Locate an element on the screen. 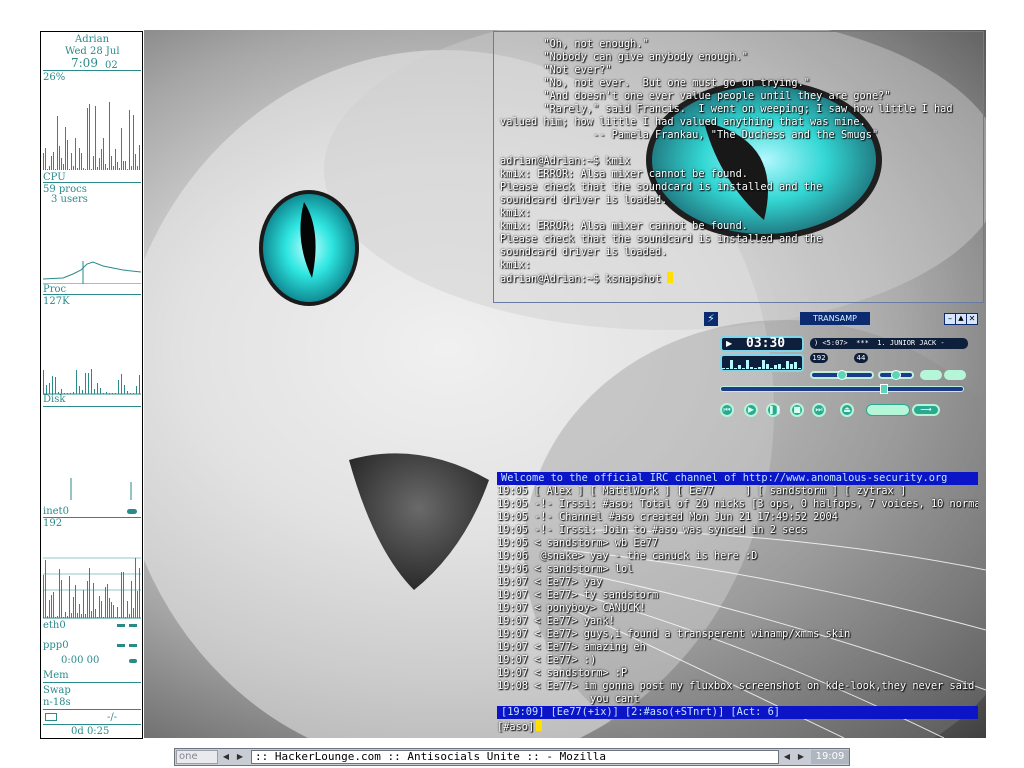 This screenshot has width=1024, height=768. window-prev-icon: ◀ is located at coordinates (787, 757).